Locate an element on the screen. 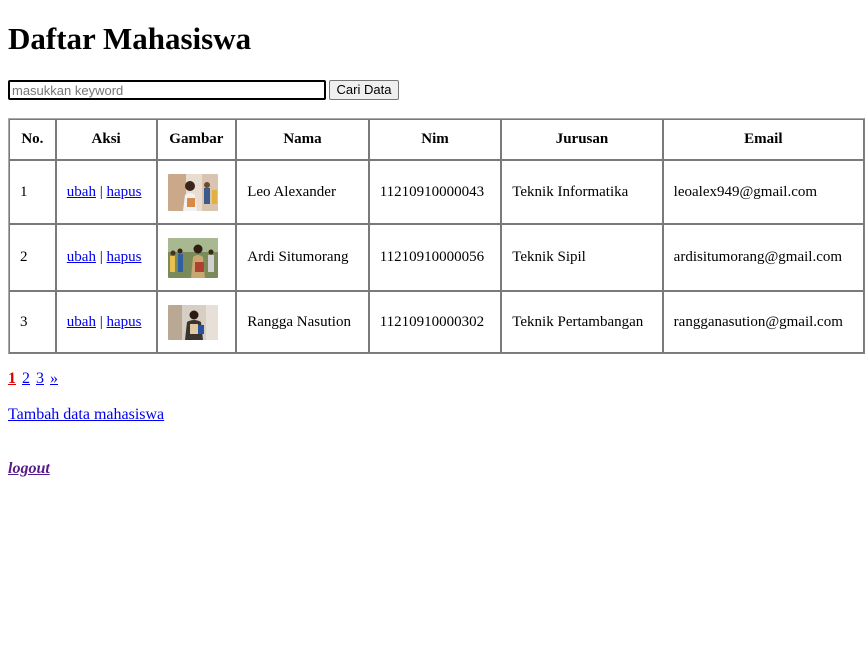  cell-email: leoalex949@gmail.com is located at coordinates (763, 192).